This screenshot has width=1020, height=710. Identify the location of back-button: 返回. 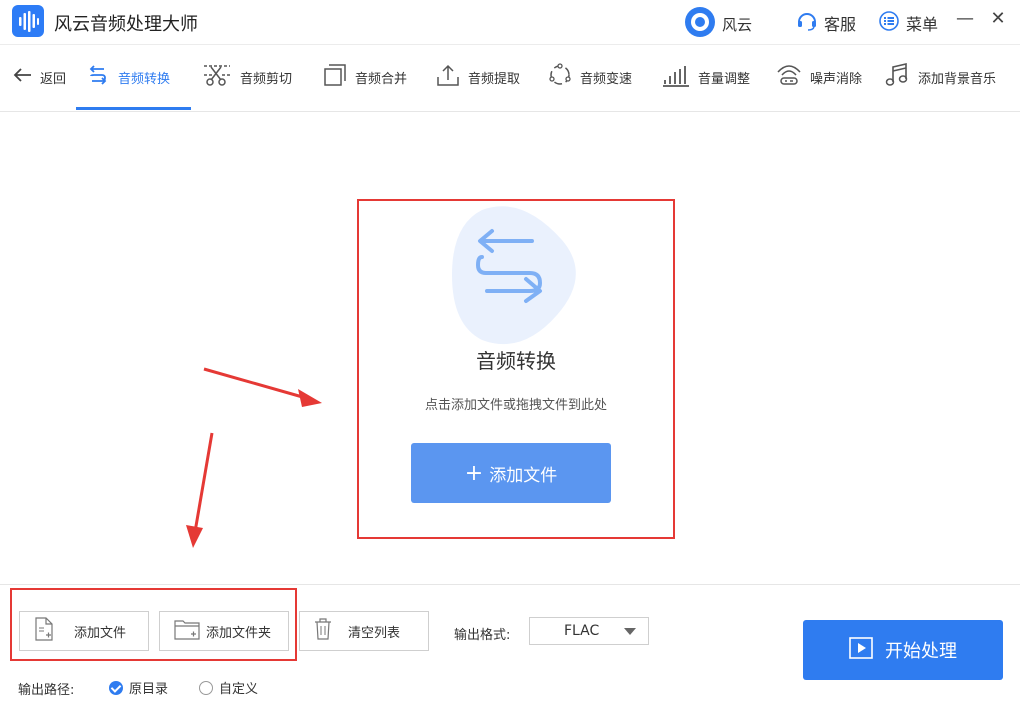
(39, 77).